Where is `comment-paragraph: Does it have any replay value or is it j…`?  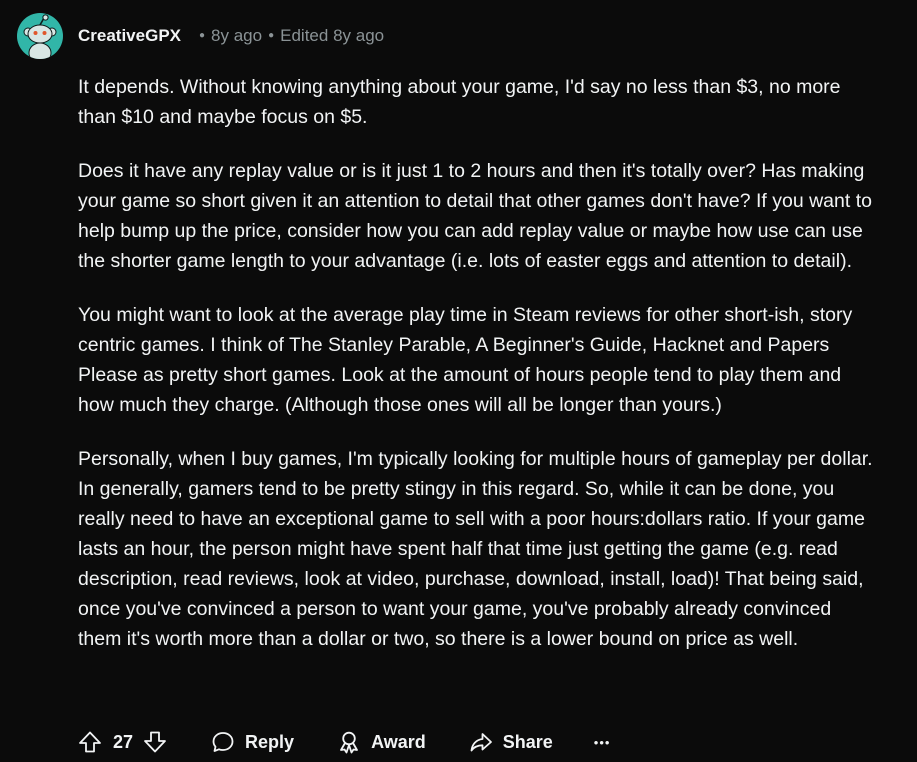 comment-paragraph: Does it have any replay value or is it j… is located at coordinates (475, 216).